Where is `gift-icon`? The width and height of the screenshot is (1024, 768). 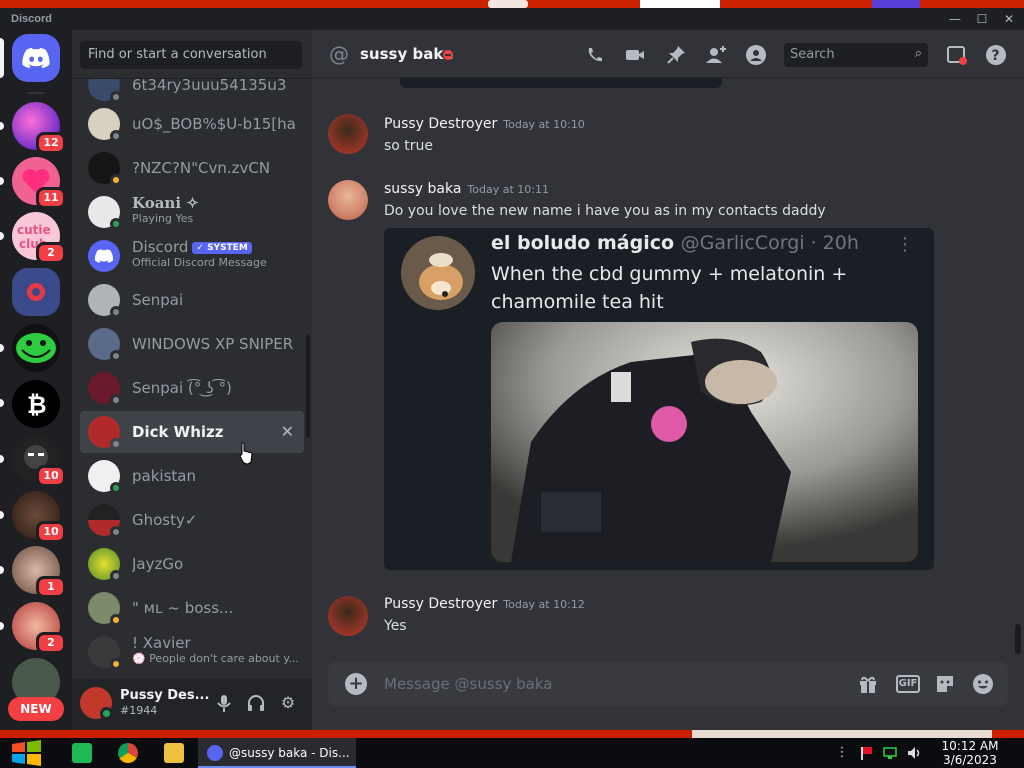
gift-icon is located at coordinates (868, 684).